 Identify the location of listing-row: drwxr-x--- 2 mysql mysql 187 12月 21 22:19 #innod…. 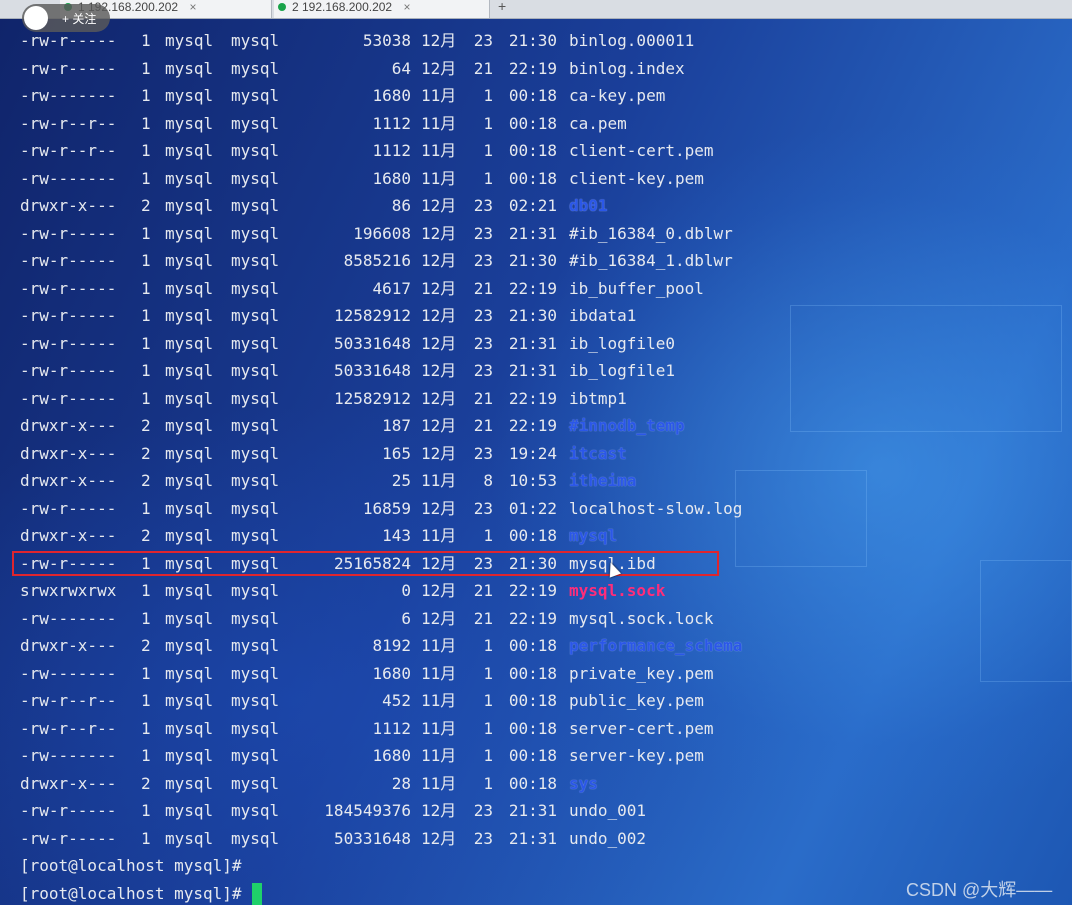
(540, 426).